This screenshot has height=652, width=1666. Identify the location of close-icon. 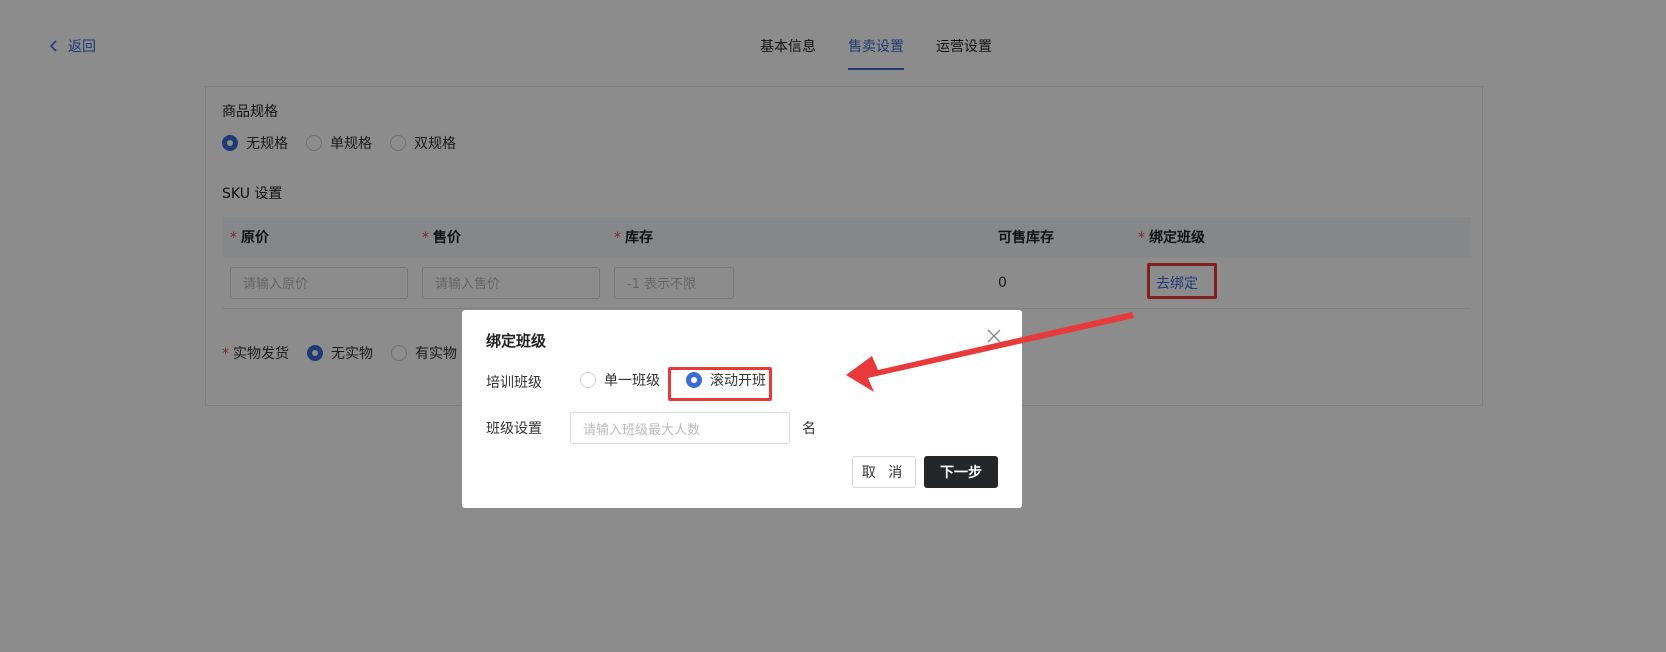
(994, 336).